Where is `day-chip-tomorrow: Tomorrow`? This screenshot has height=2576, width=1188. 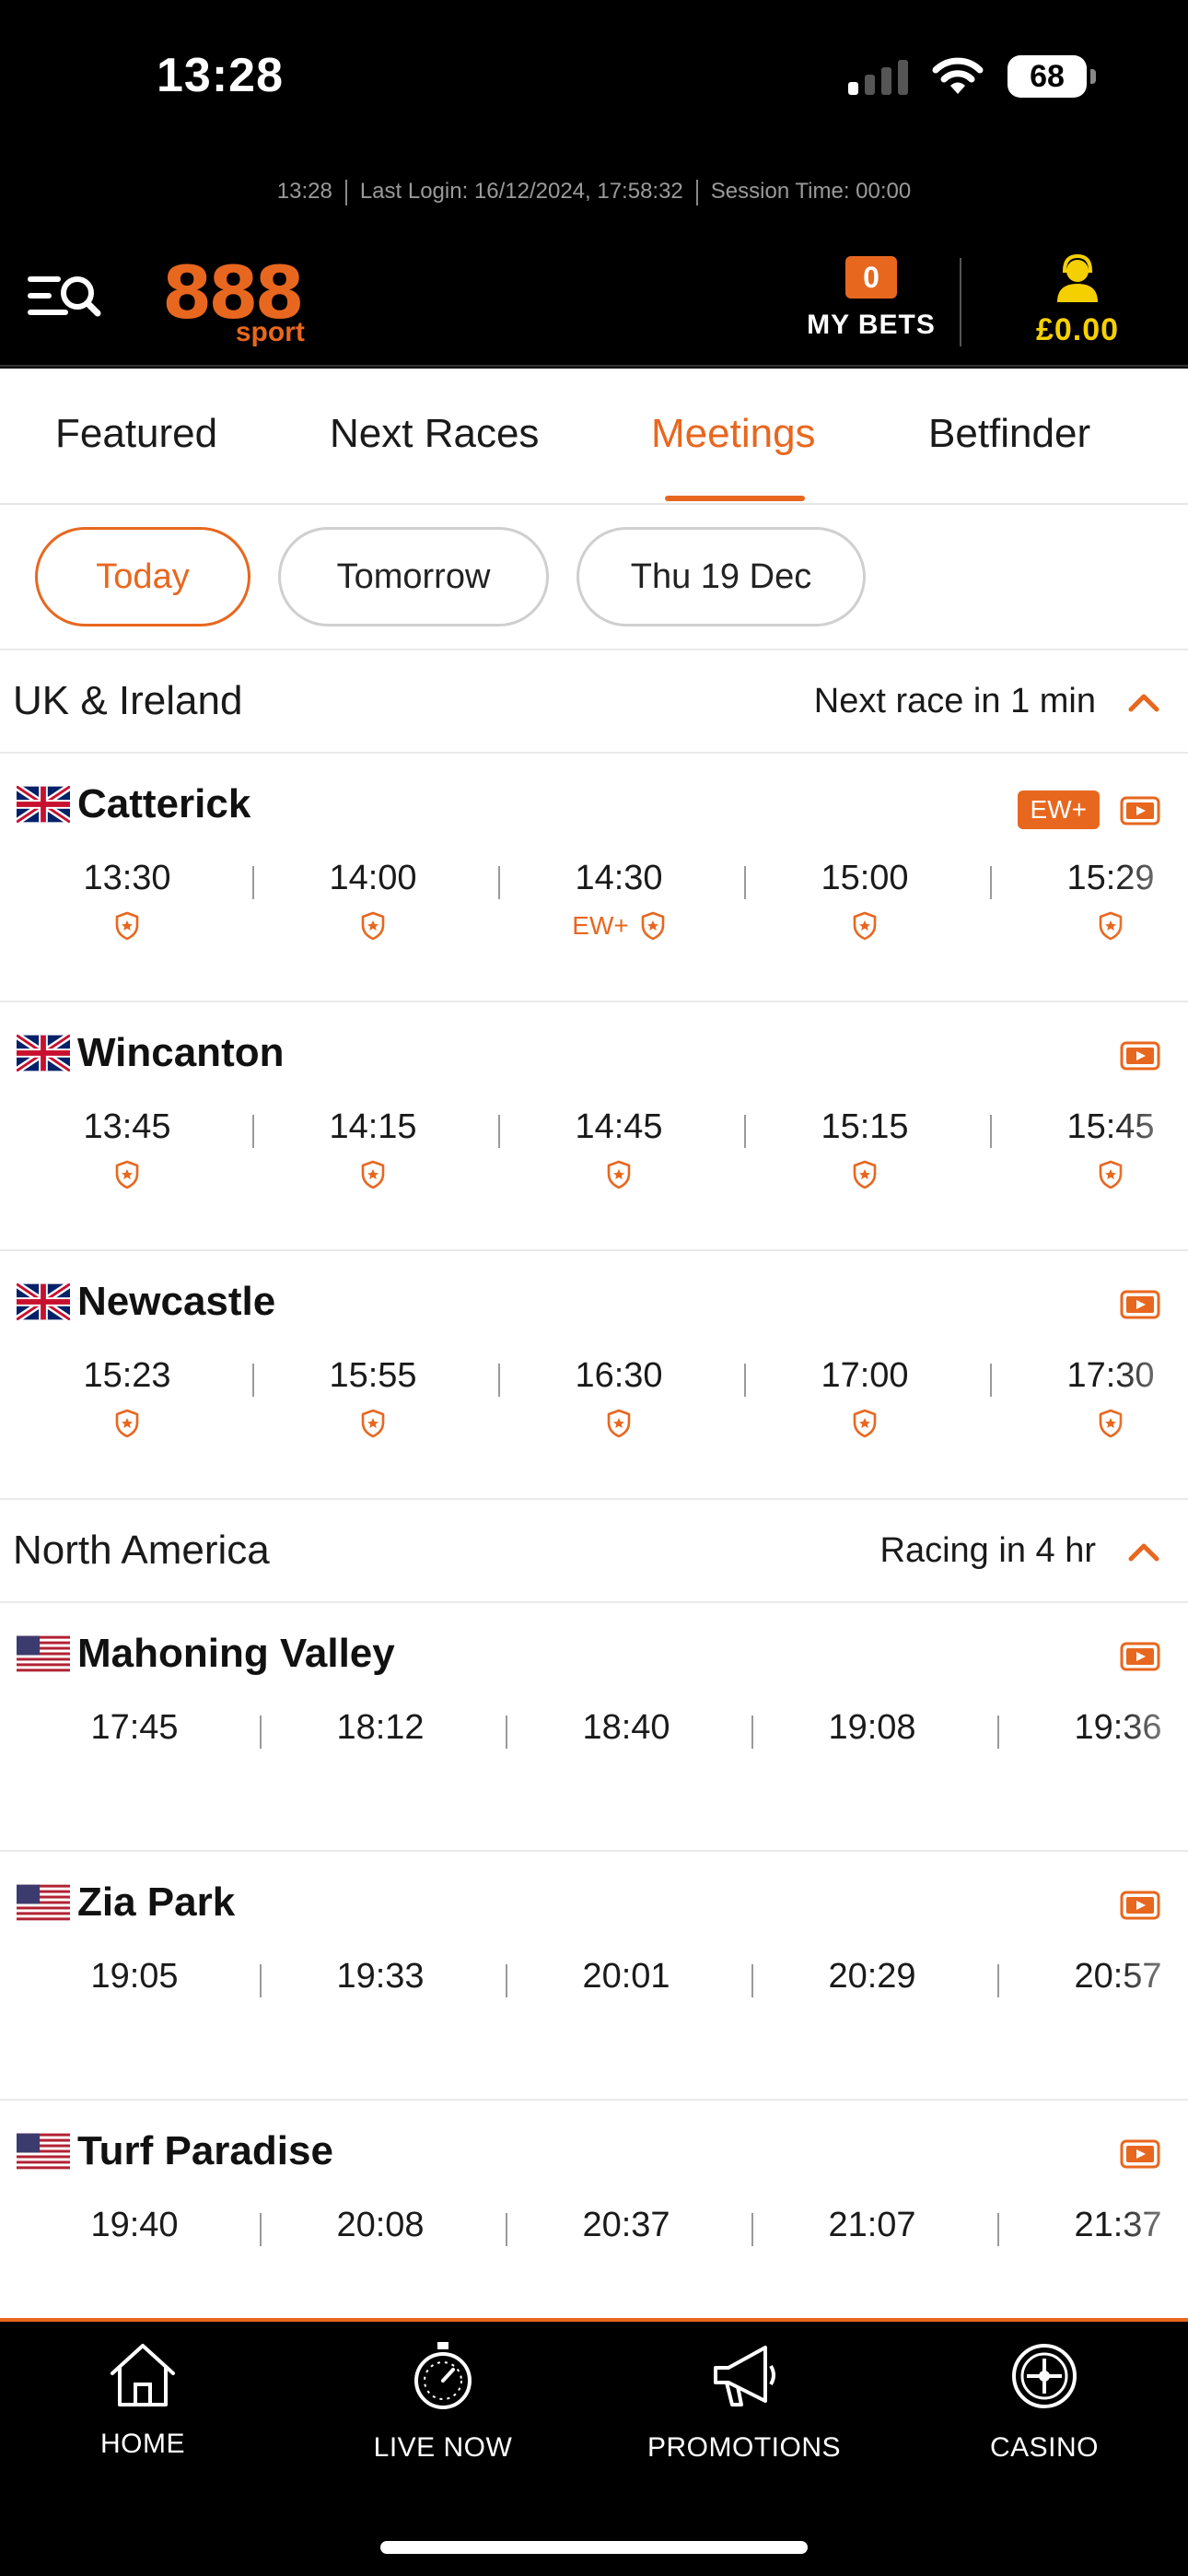 day-chip-tomorrow: Tomorrow is located at coordinates (413, 576).